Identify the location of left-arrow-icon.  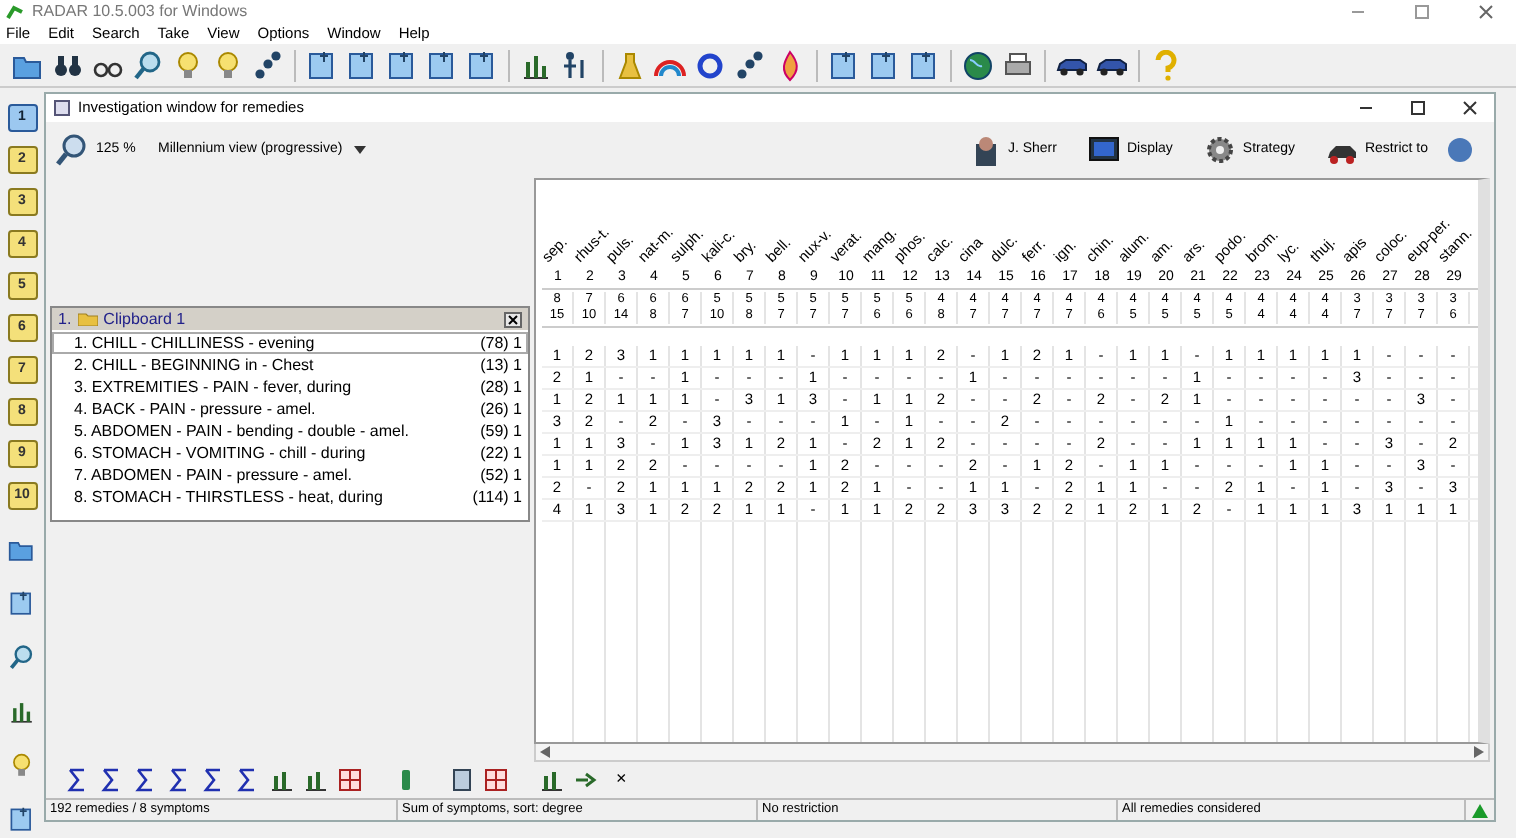
(545, 752).